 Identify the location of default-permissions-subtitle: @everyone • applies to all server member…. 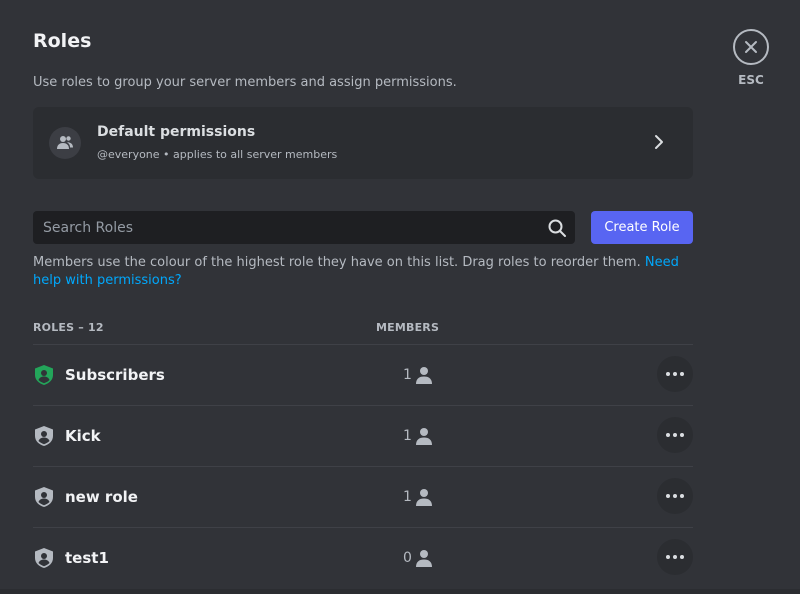
(217, 154).